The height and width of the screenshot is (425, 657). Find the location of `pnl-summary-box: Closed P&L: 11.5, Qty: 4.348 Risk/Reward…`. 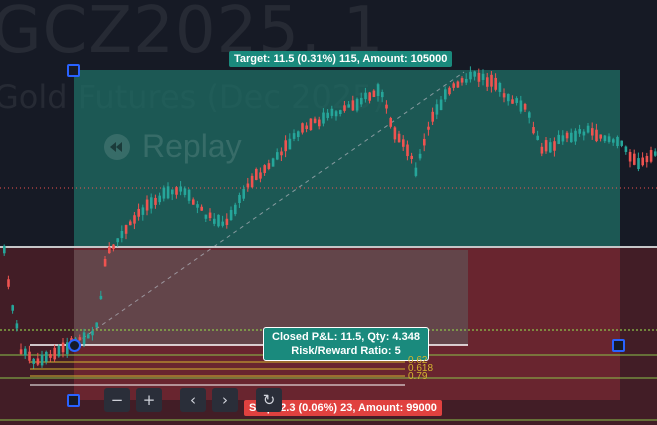

pnl-summary-box: Closed P&L: 11.5, Qty: 4.348 Risk/Reward… is located at coordinates (346, 344).